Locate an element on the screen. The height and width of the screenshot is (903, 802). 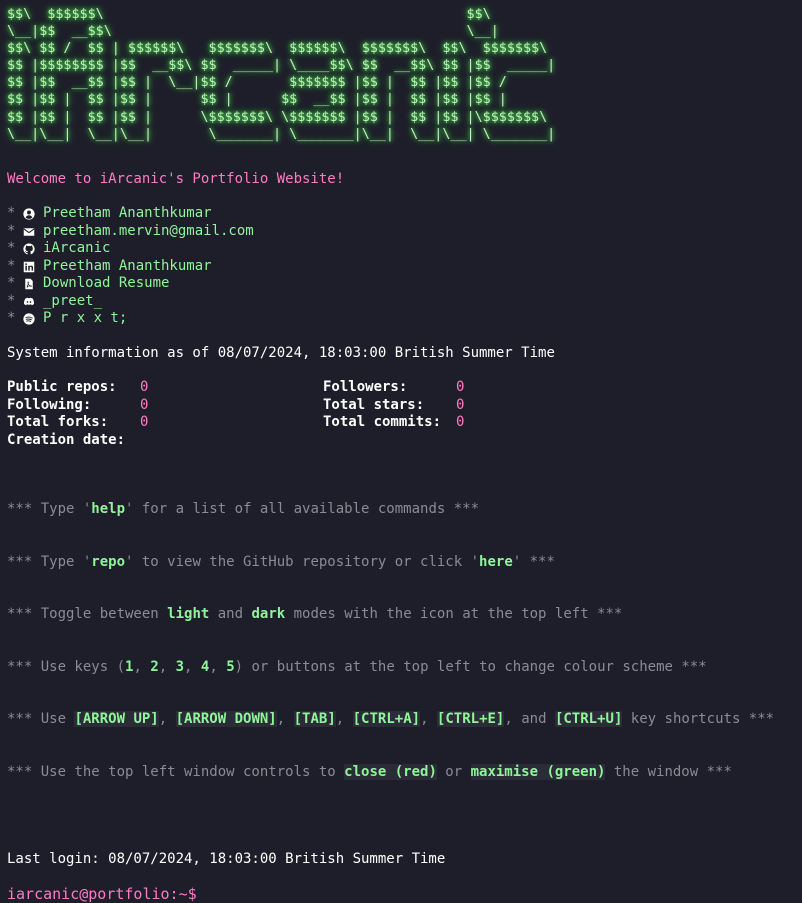
link-name: * Preetham Ananthkumar is located at coordinates (404, 214).